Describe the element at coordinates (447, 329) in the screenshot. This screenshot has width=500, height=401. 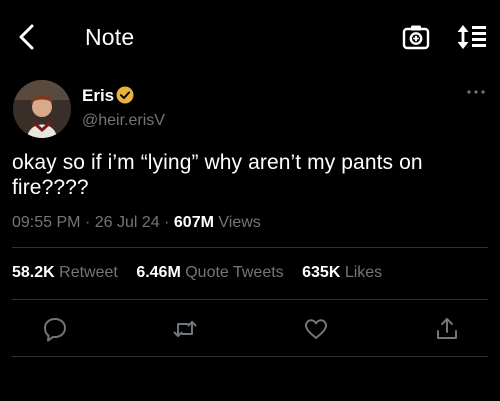
I see `share-icon` at that location.